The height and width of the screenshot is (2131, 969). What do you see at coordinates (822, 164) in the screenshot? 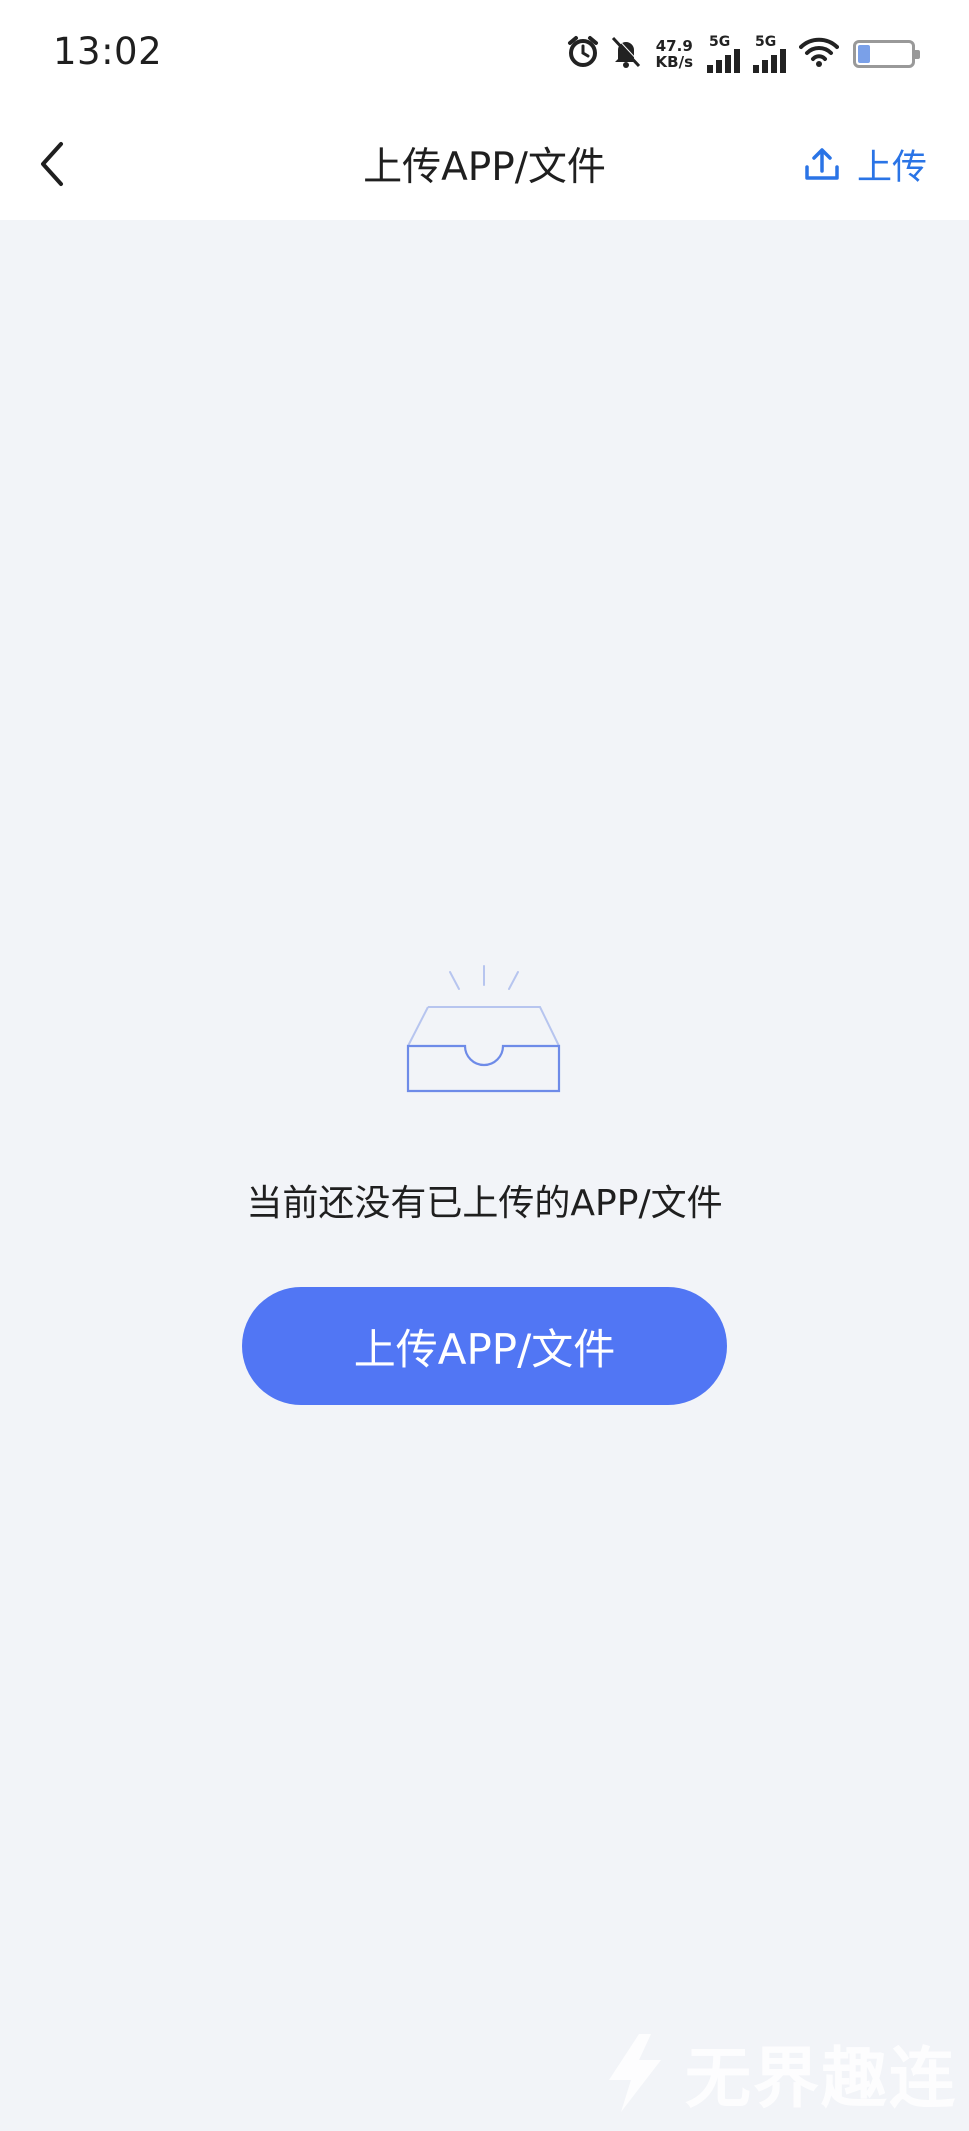
I see `upload-icon` at bounding box center [822, 164].